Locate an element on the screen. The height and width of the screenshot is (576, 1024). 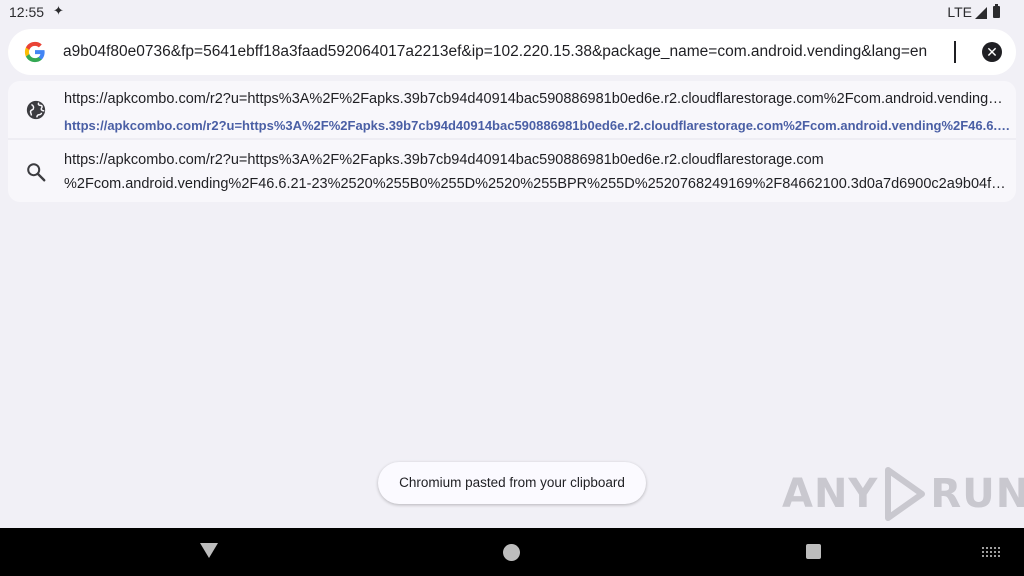
signal-icon is located at coordinates (981, 12).